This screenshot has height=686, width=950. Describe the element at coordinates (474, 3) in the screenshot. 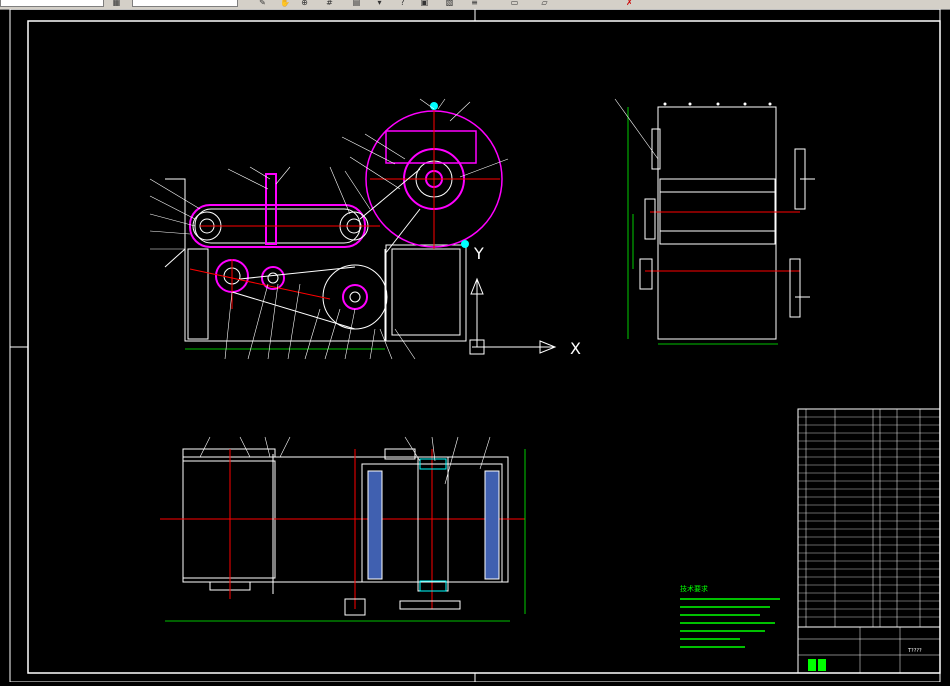

I see `calc-icon: ≡` at that location.